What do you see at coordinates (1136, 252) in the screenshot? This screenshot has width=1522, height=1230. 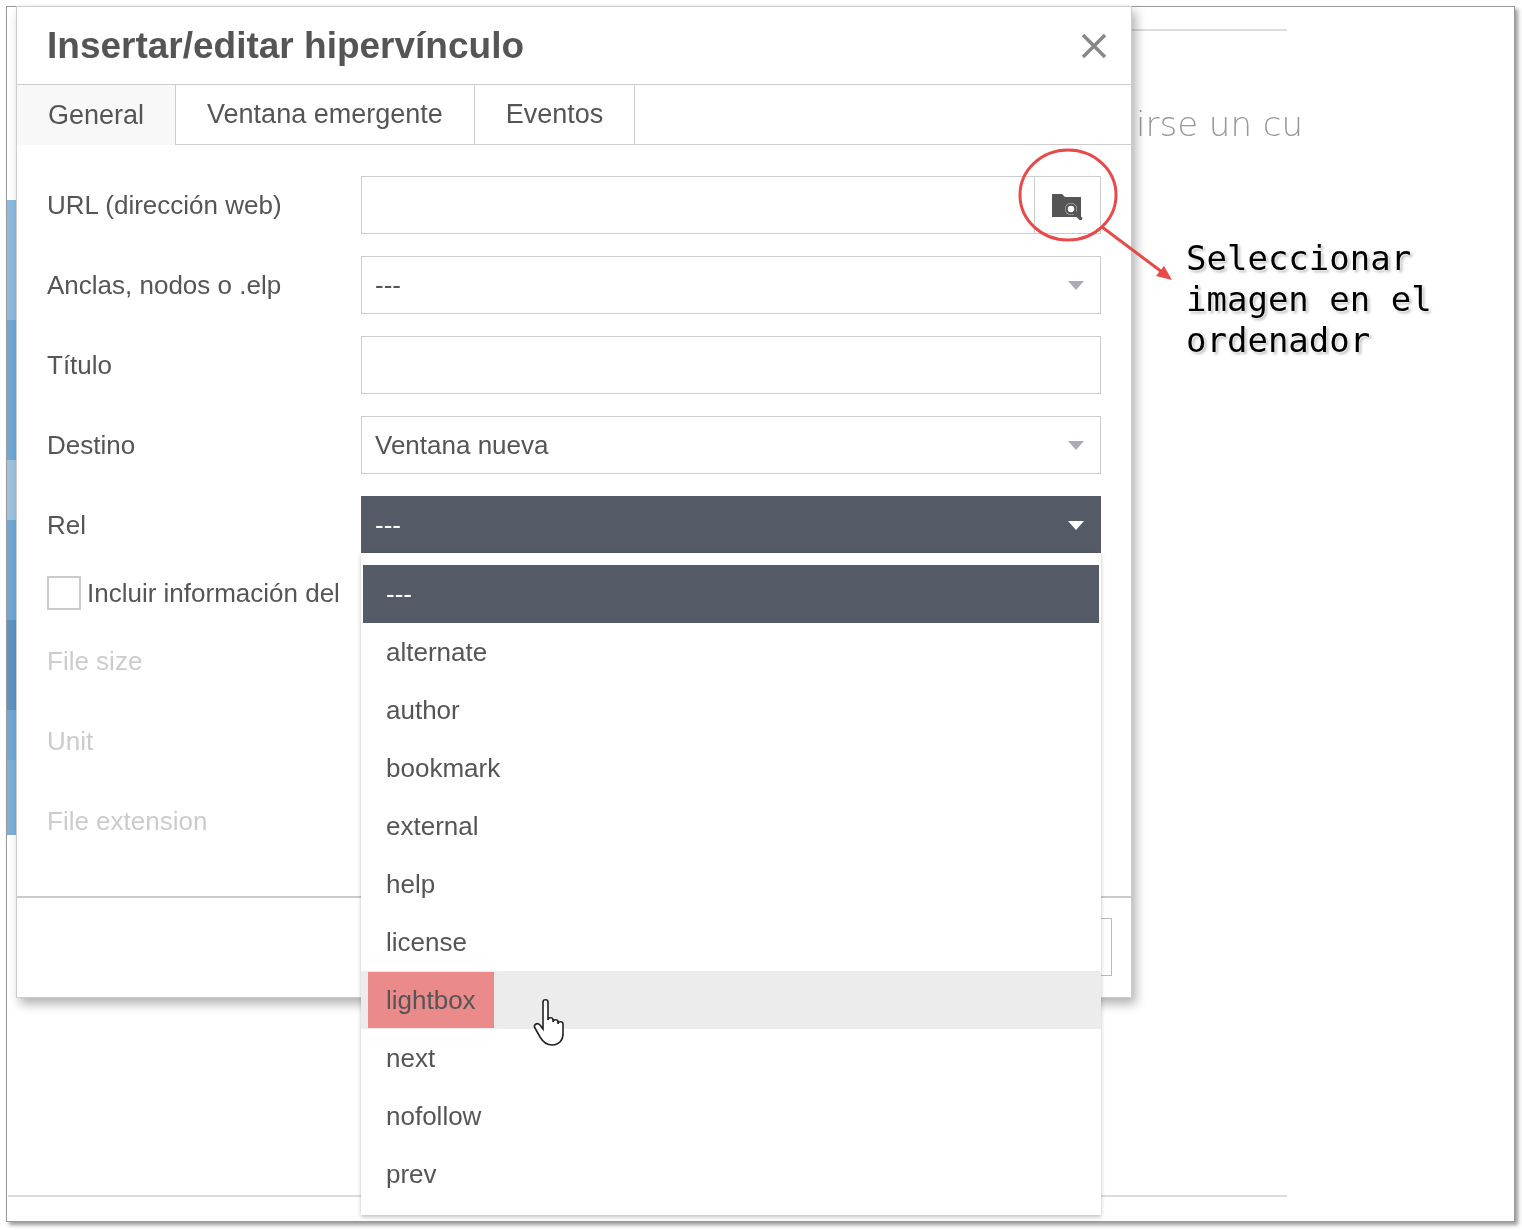 I see `arrow` at bounding box center [1136, 252].